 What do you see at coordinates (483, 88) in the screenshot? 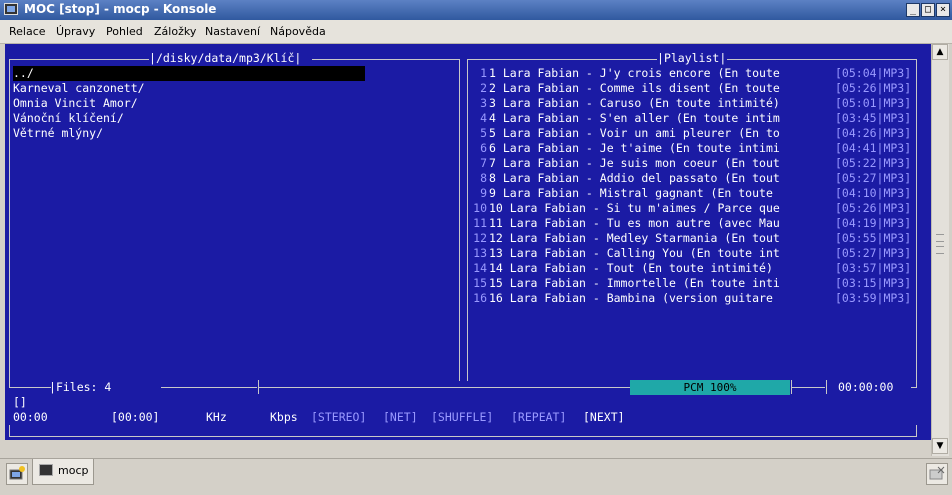
I see `playlist-item-number: 2` at bounding box center [483, 88].